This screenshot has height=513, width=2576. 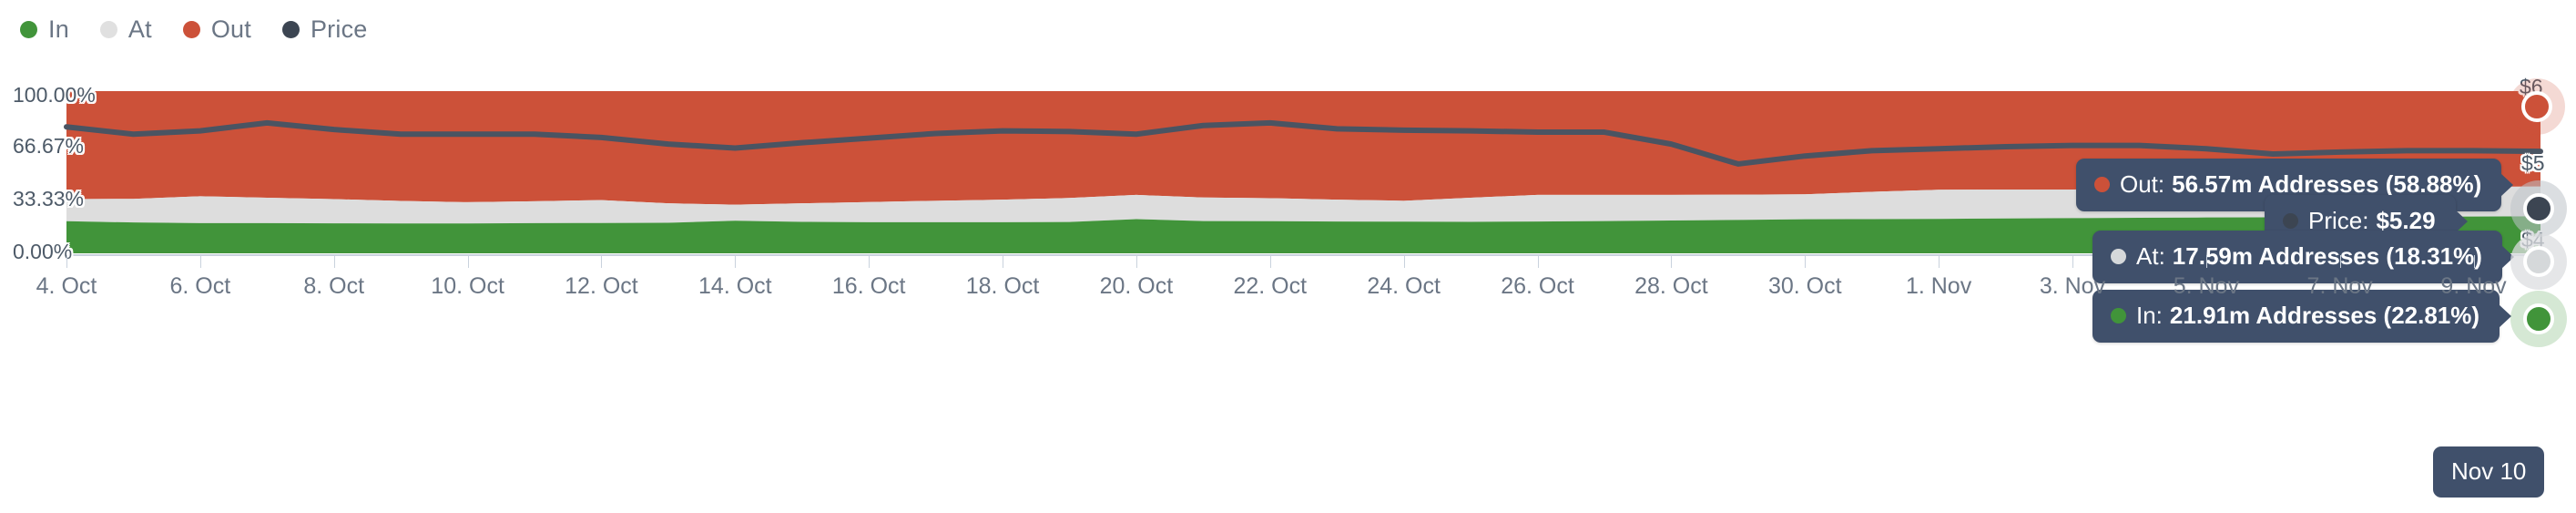 What do you see at coordinates (1939, 286) in the screenshot?
I see `x-axis-label: 1. Nov` at bounding box center [1939, 286].